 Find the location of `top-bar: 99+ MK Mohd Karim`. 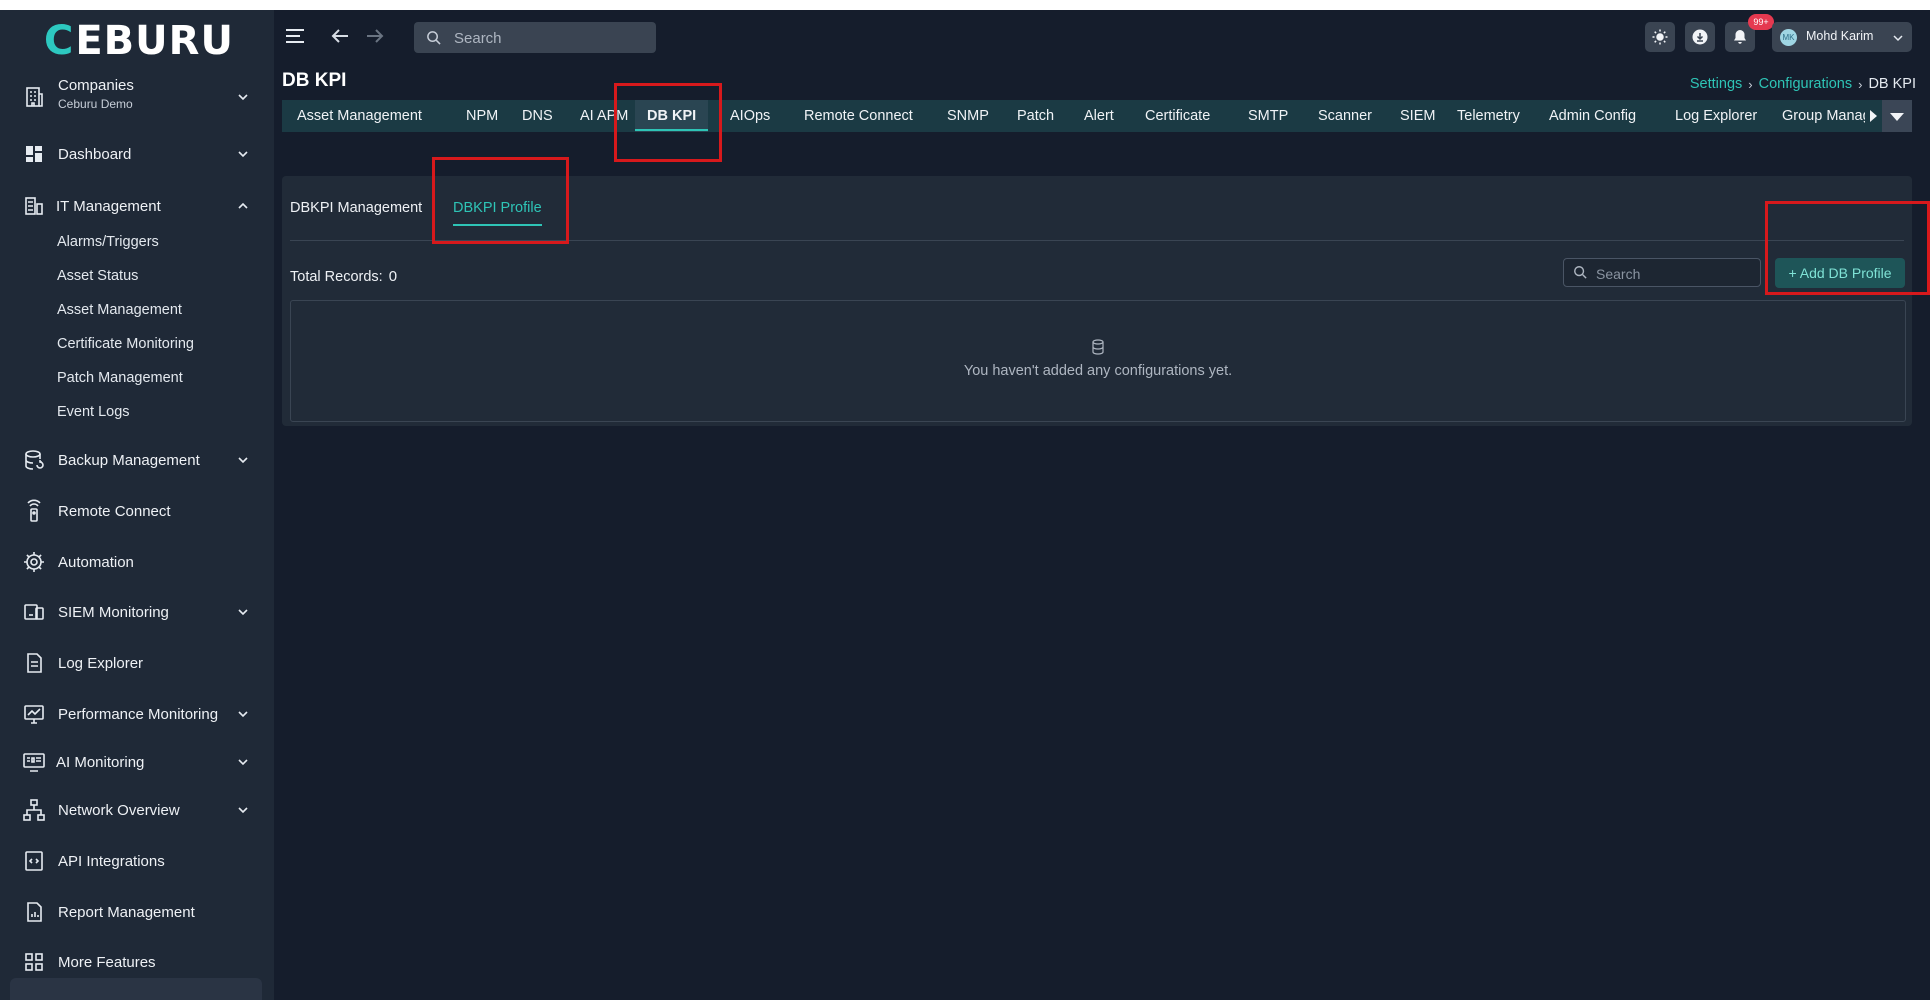

top-bar: 99+ MK Mohd Karim is located at coordinates (1102, 36).